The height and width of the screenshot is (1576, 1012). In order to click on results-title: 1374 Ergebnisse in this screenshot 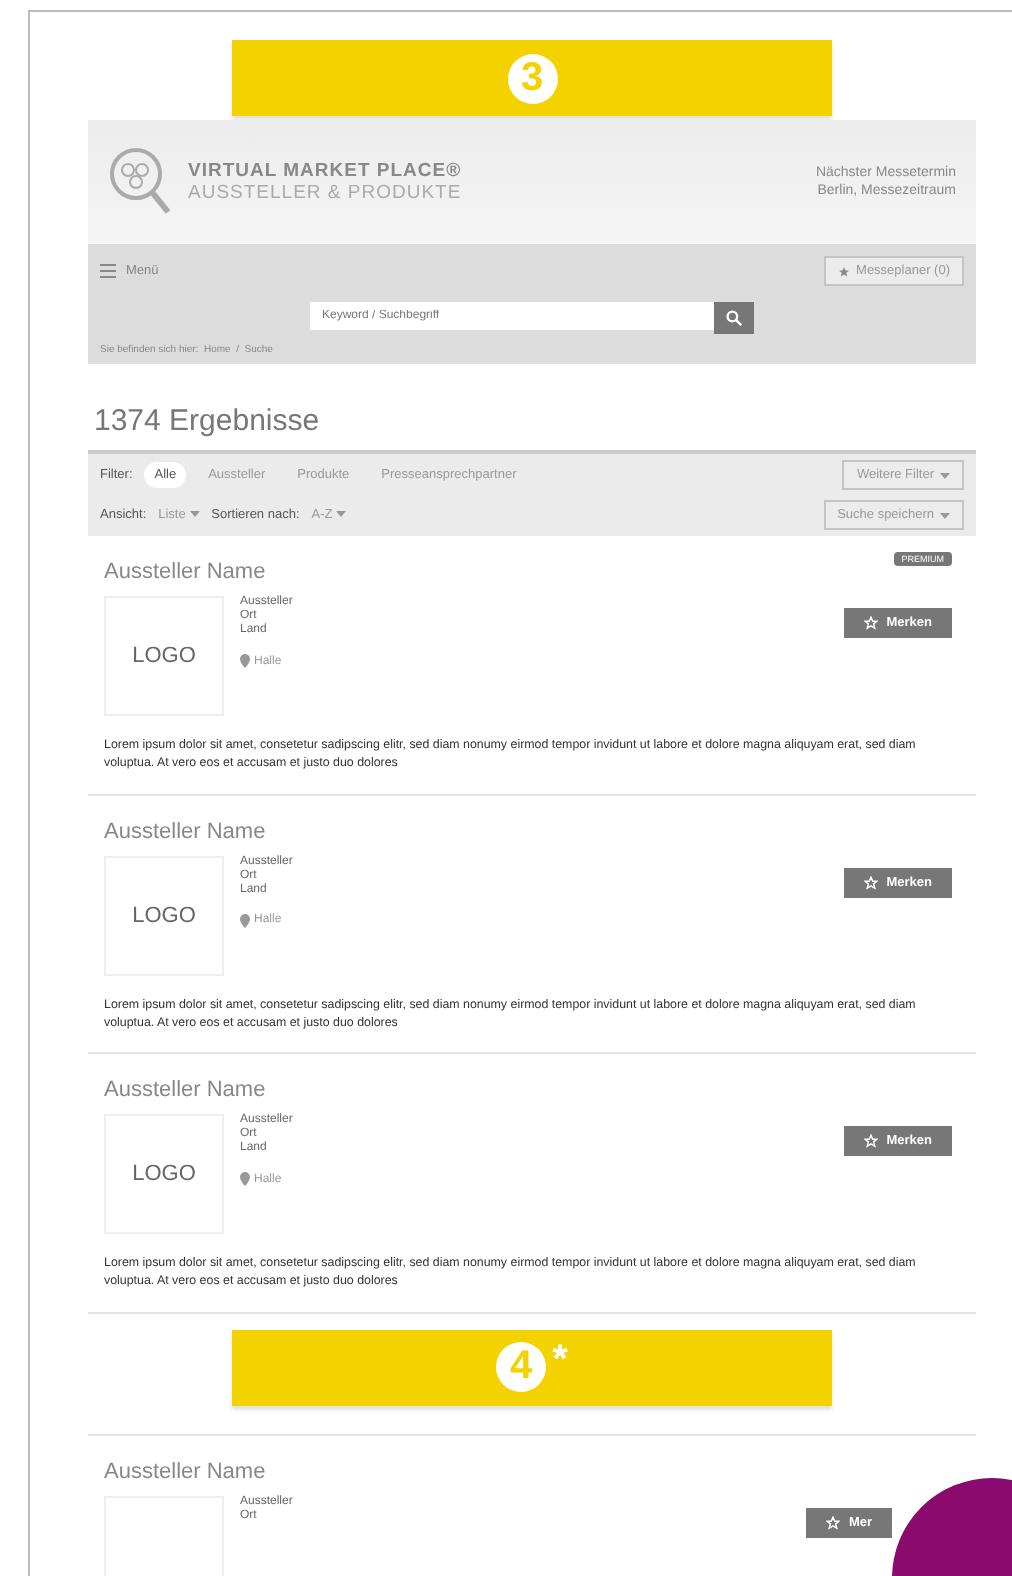, I will do `click(208, 421)`.